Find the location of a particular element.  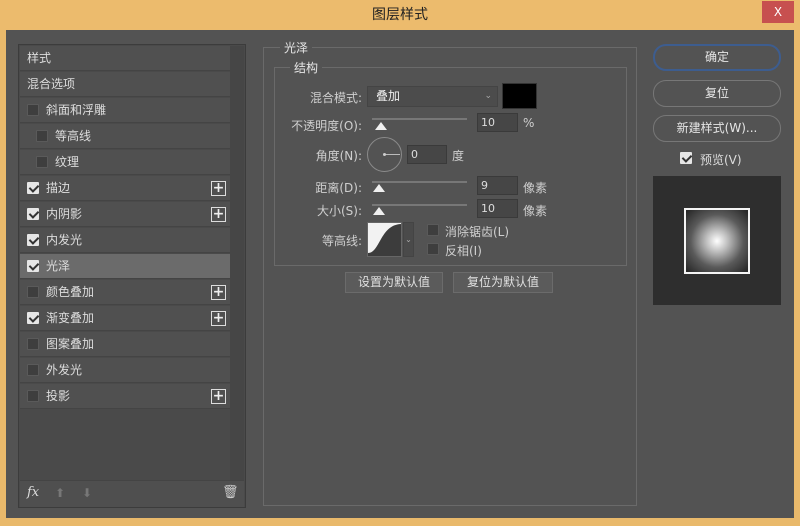

blend-mode-label: 混合模式: is located at coordinates (335, 98).